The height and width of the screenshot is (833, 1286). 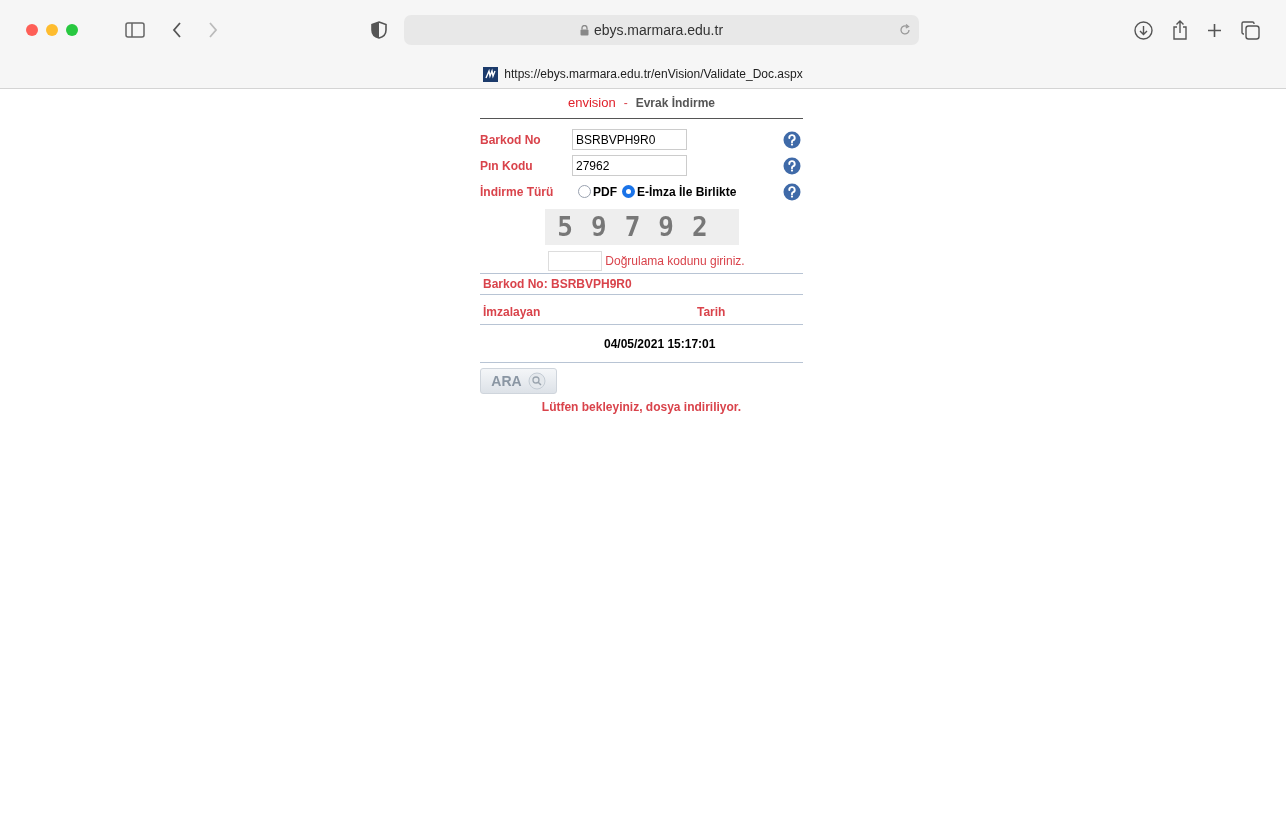 I want to click on barcode-summary: Barkod No: BSRBVPH9R0, so click(x=557, y=284).